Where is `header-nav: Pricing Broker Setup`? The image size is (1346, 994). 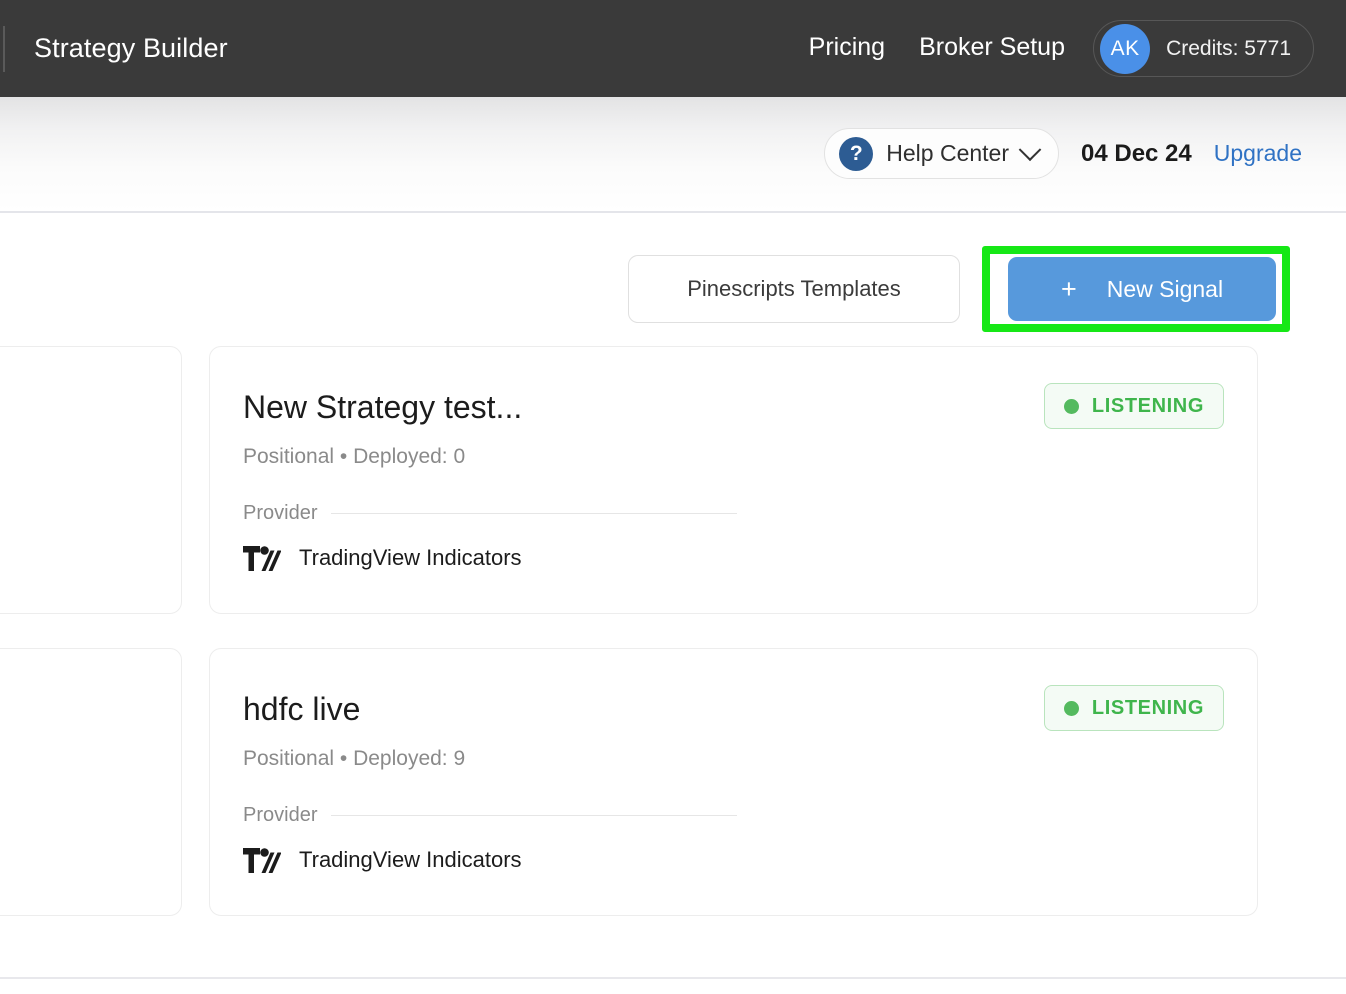 header-nav: Pricing Broker Setup is located at coordinates (937, 47).